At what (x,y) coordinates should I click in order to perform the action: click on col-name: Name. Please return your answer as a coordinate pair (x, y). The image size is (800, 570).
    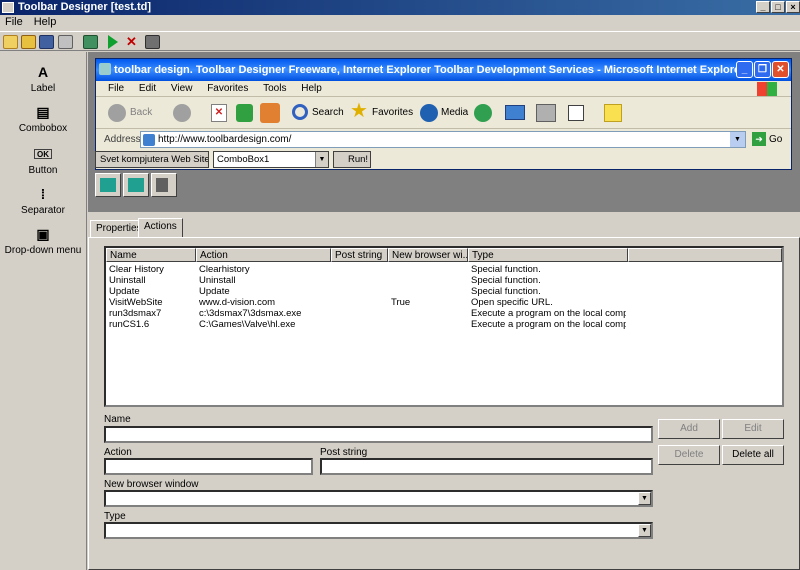
    Looking at the image, I should click on (151, 255).